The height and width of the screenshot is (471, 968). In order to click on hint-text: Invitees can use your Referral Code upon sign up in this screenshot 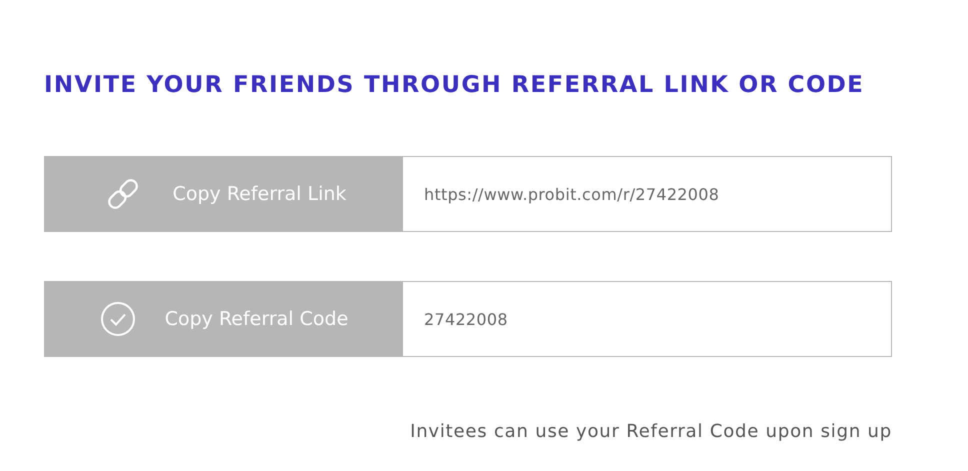, I will do `click(650, 431)`.